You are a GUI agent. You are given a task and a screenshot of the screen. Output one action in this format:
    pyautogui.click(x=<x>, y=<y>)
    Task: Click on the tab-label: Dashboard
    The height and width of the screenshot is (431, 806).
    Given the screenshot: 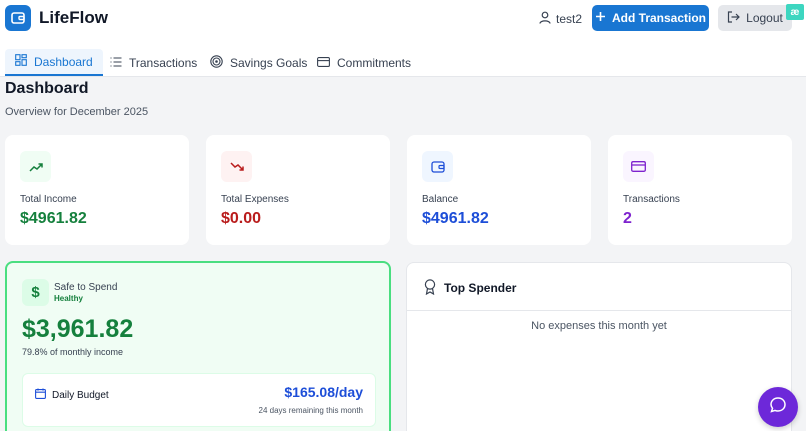 What is the action you would take?
    pyautogui.click(x=63, y=61)
    